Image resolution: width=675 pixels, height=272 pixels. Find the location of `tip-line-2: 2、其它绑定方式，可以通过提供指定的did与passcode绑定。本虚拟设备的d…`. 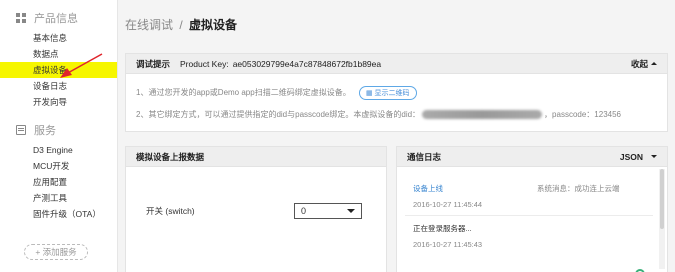

tip-line-2: 2、其它绑定方式，可以通过提供指定的did与passcode绑定。本虚拟设备的d… is located at coordinates (378, 114).